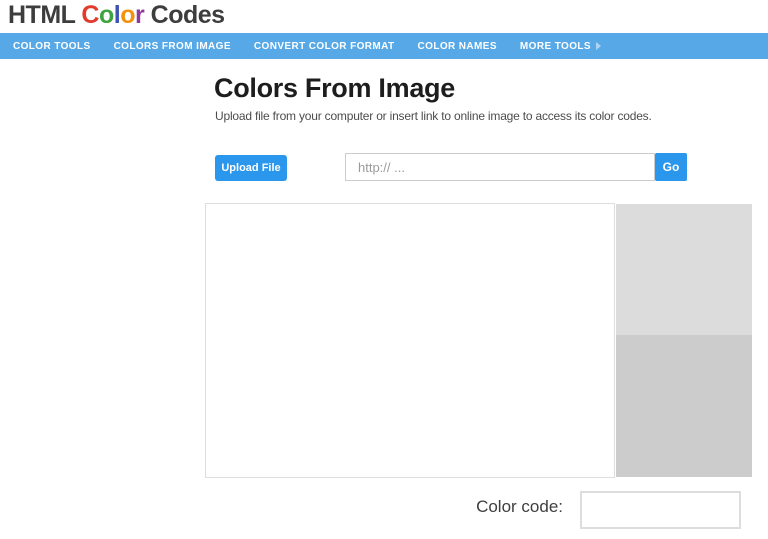 This screenshot has height=539, width=768. What do you see at coordinates (106, 15) in the screenshot?
I see `logo-letter-o1: o` at bounding box center [106, 15].